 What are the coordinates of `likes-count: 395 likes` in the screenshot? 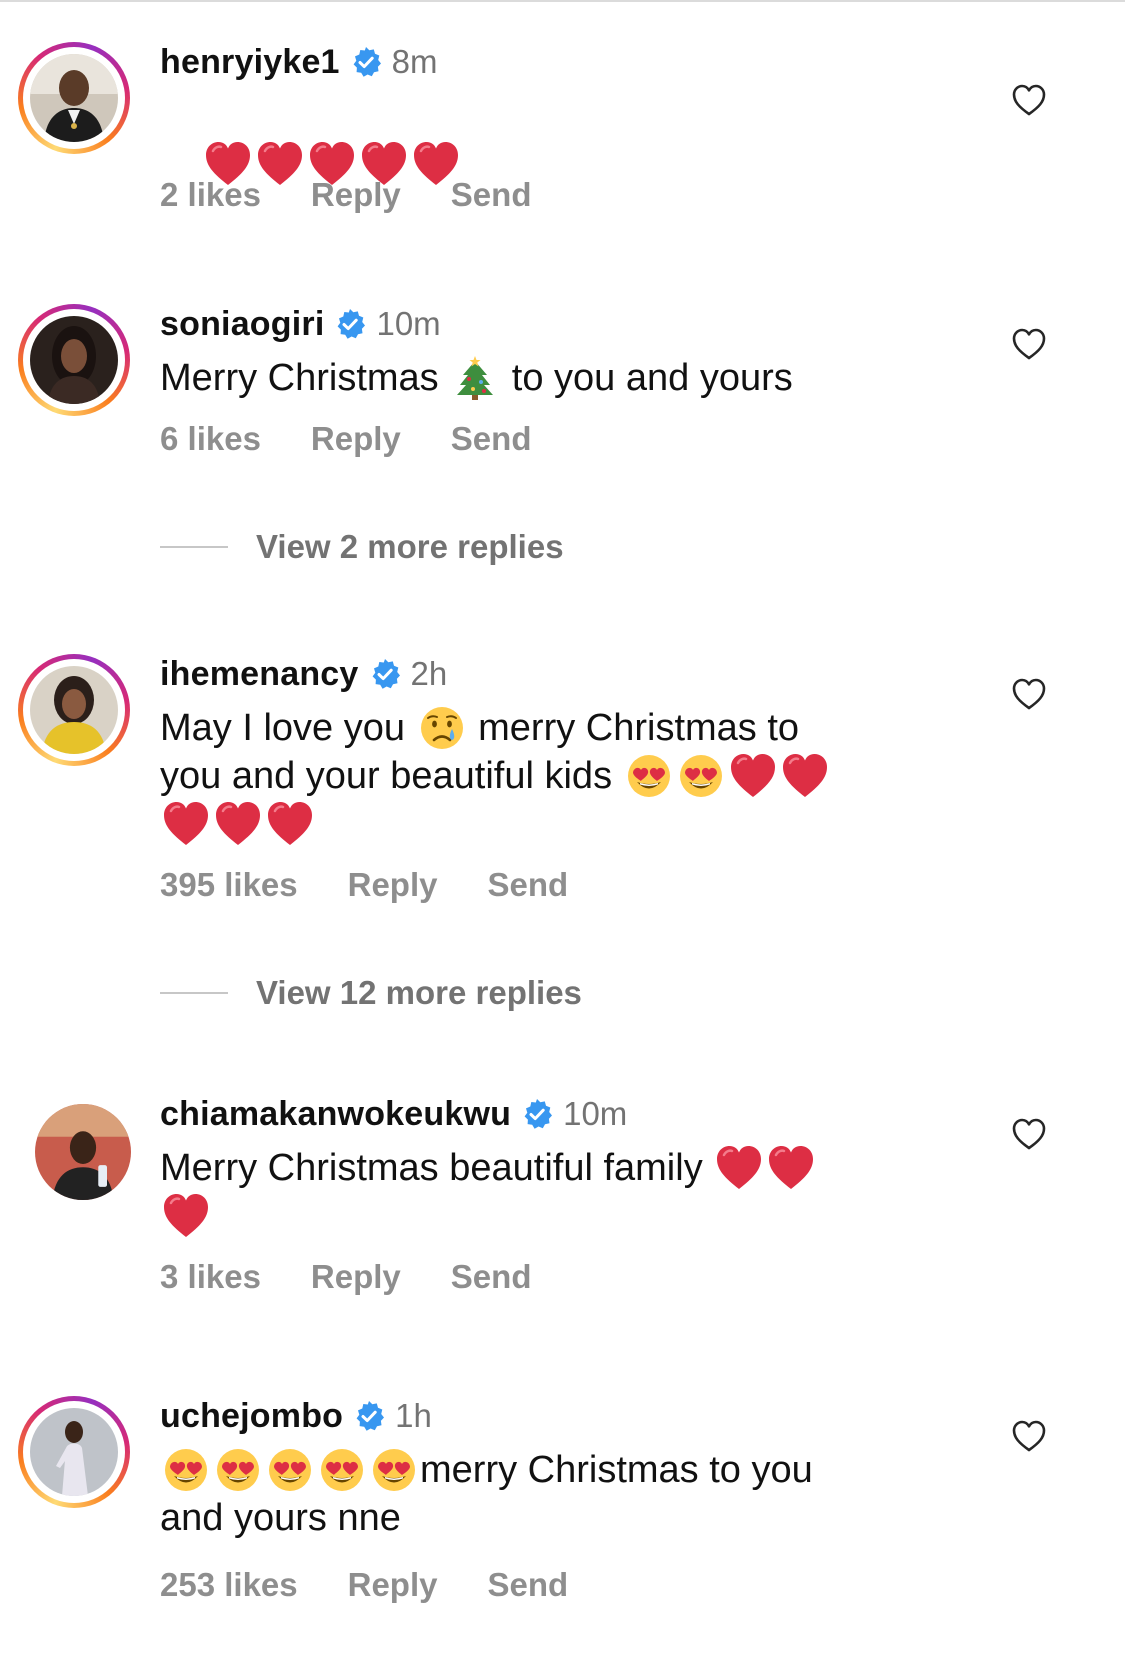 It's located at (229, 885).